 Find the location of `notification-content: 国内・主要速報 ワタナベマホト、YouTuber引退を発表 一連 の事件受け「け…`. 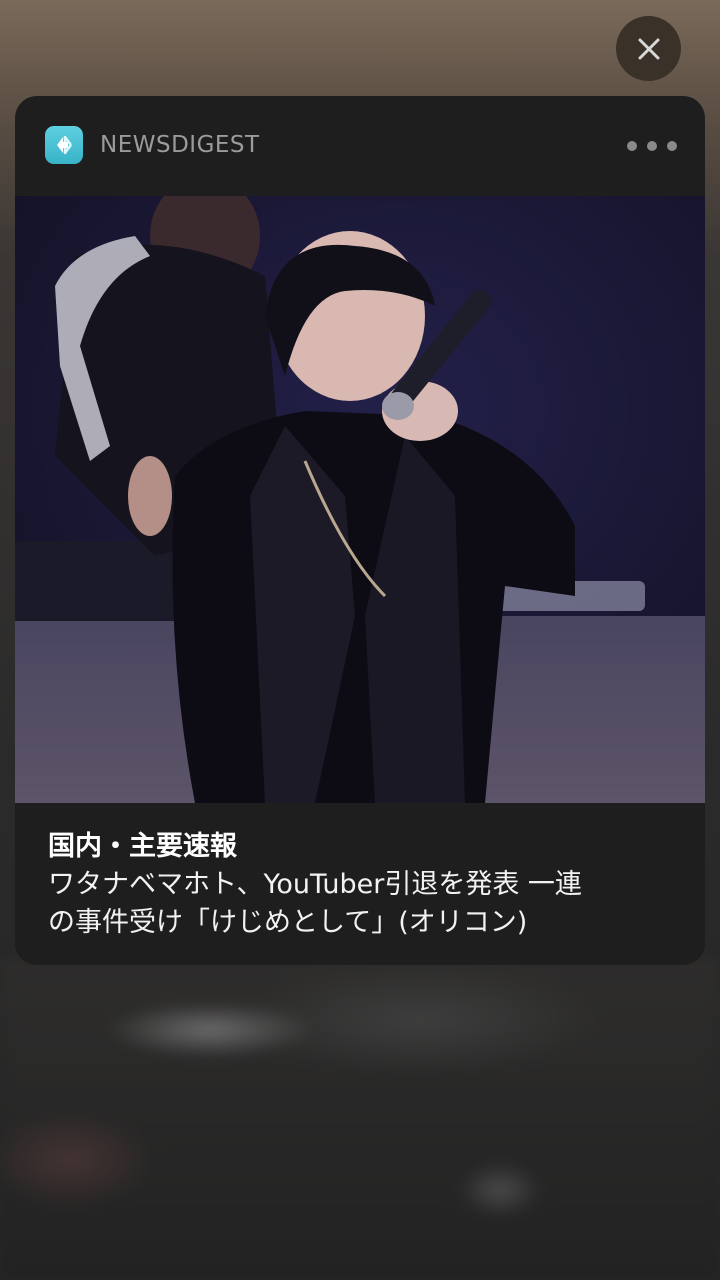

notification-content: 国内・主要速報 ワタナベマホト、YouTuber引退を発表 一連 の事件受け「け… is located at coordinates (363, 885).